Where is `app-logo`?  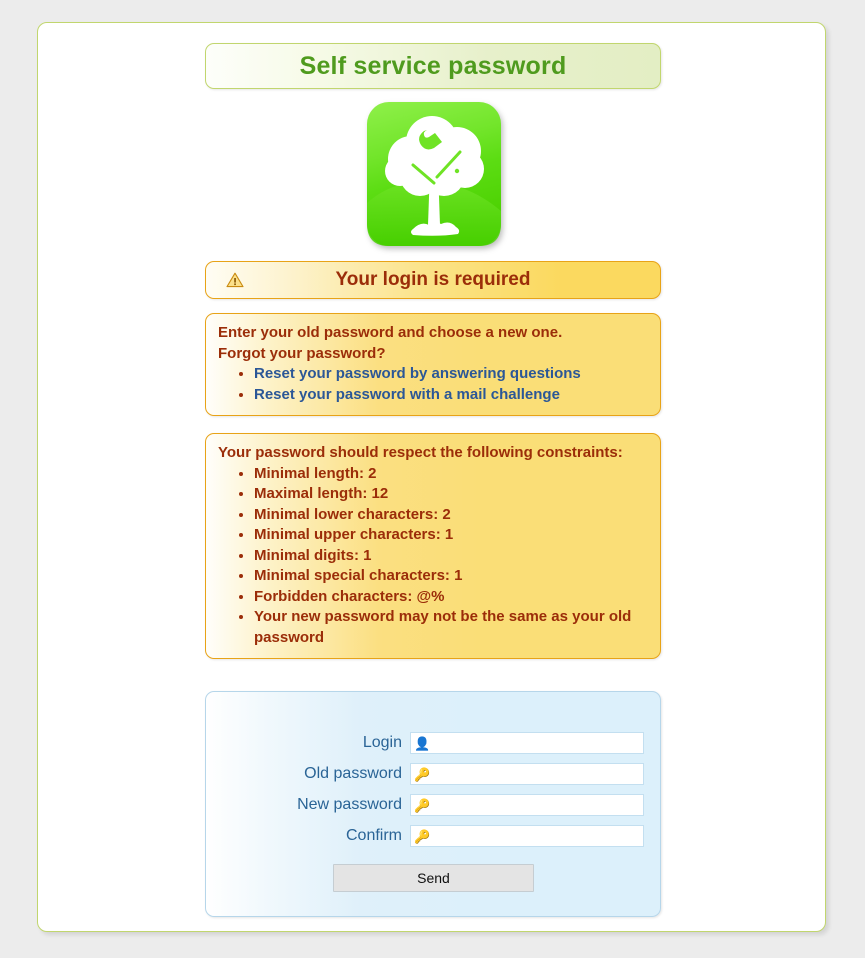
app-logo is located at coordinates (434, 174).